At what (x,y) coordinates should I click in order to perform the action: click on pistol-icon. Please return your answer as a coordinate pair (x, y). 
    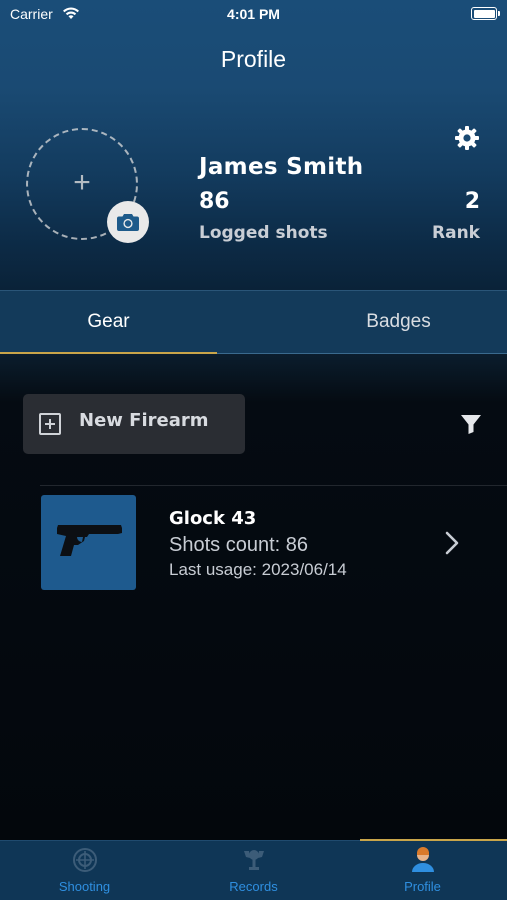
    Looking at the image, I should click on (89, 540).